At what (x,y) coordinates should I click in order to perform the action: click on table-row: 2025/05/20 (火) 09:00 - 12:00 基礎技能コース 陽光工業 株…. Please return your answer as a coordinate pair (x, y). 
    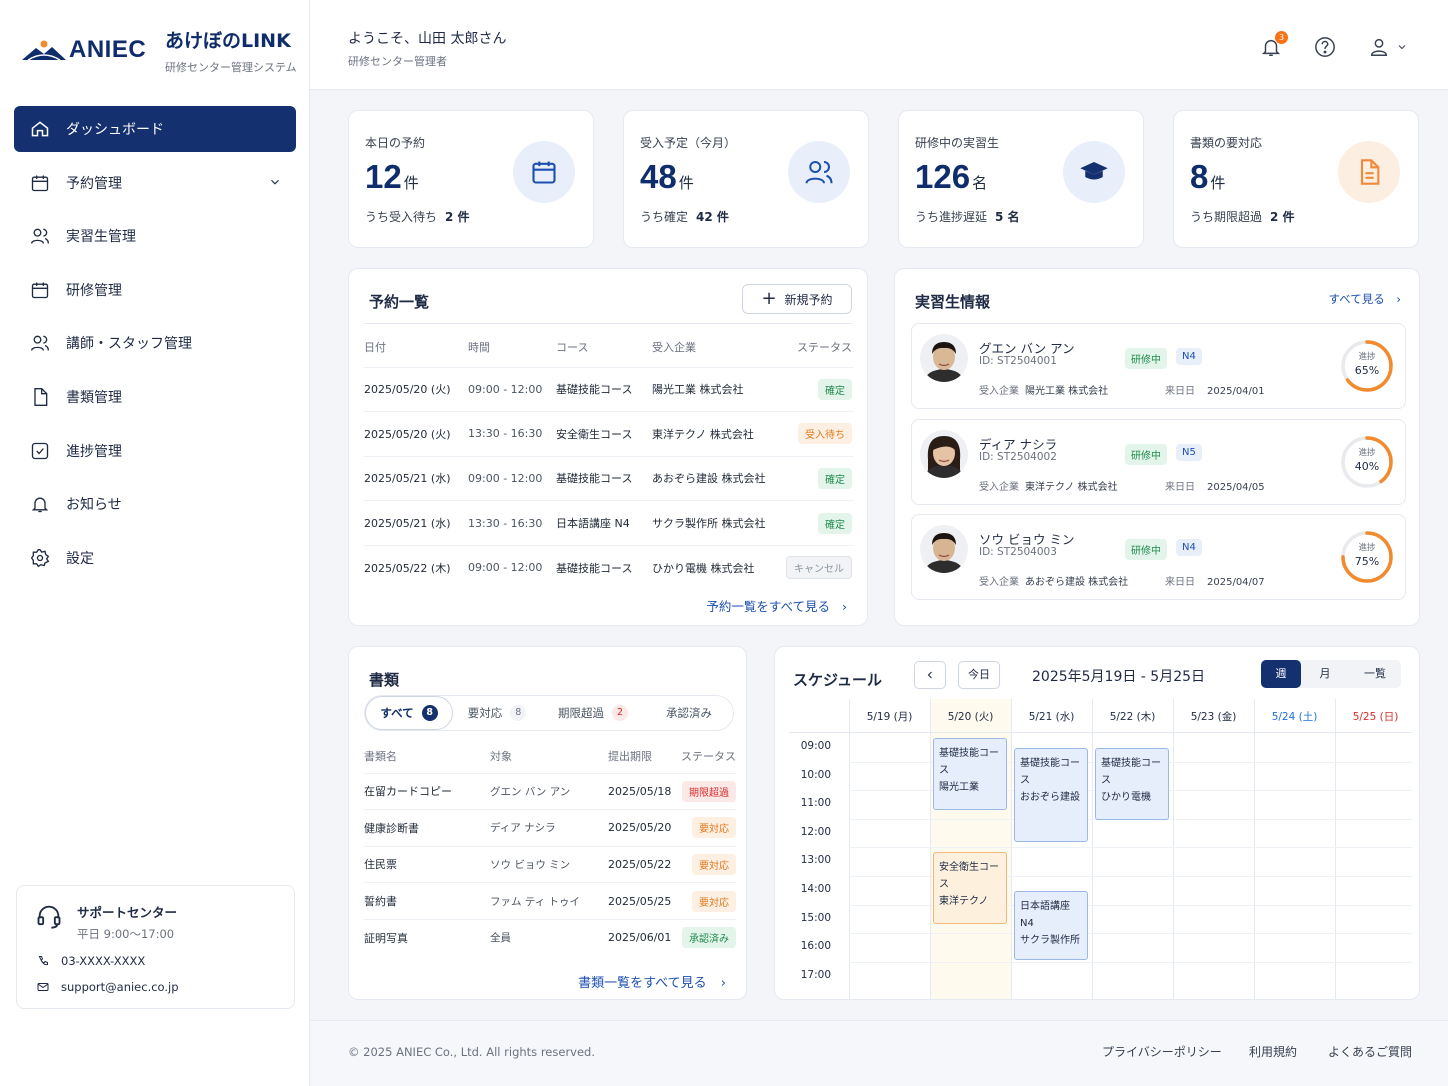
    Looking at the image, I should click on (609, 389).